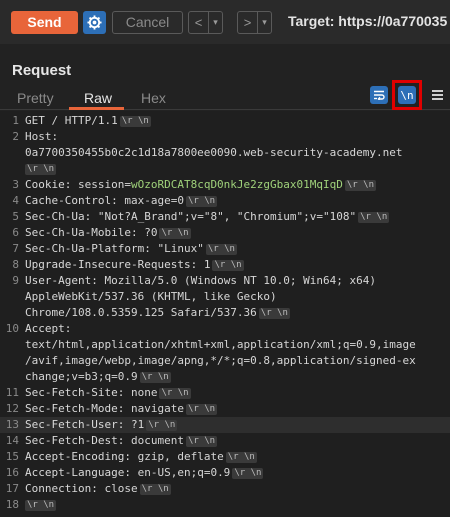 The width and height of the screenshot is (450, 517). I want to click on line-number: 2, so click(15, 136).